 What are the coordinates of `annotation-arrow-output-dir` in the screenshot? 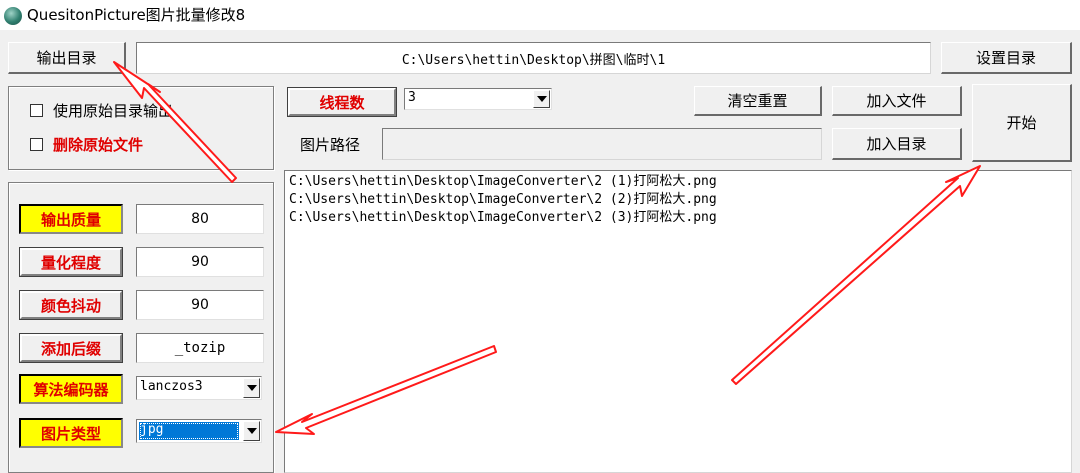 It's located at (175, 122).